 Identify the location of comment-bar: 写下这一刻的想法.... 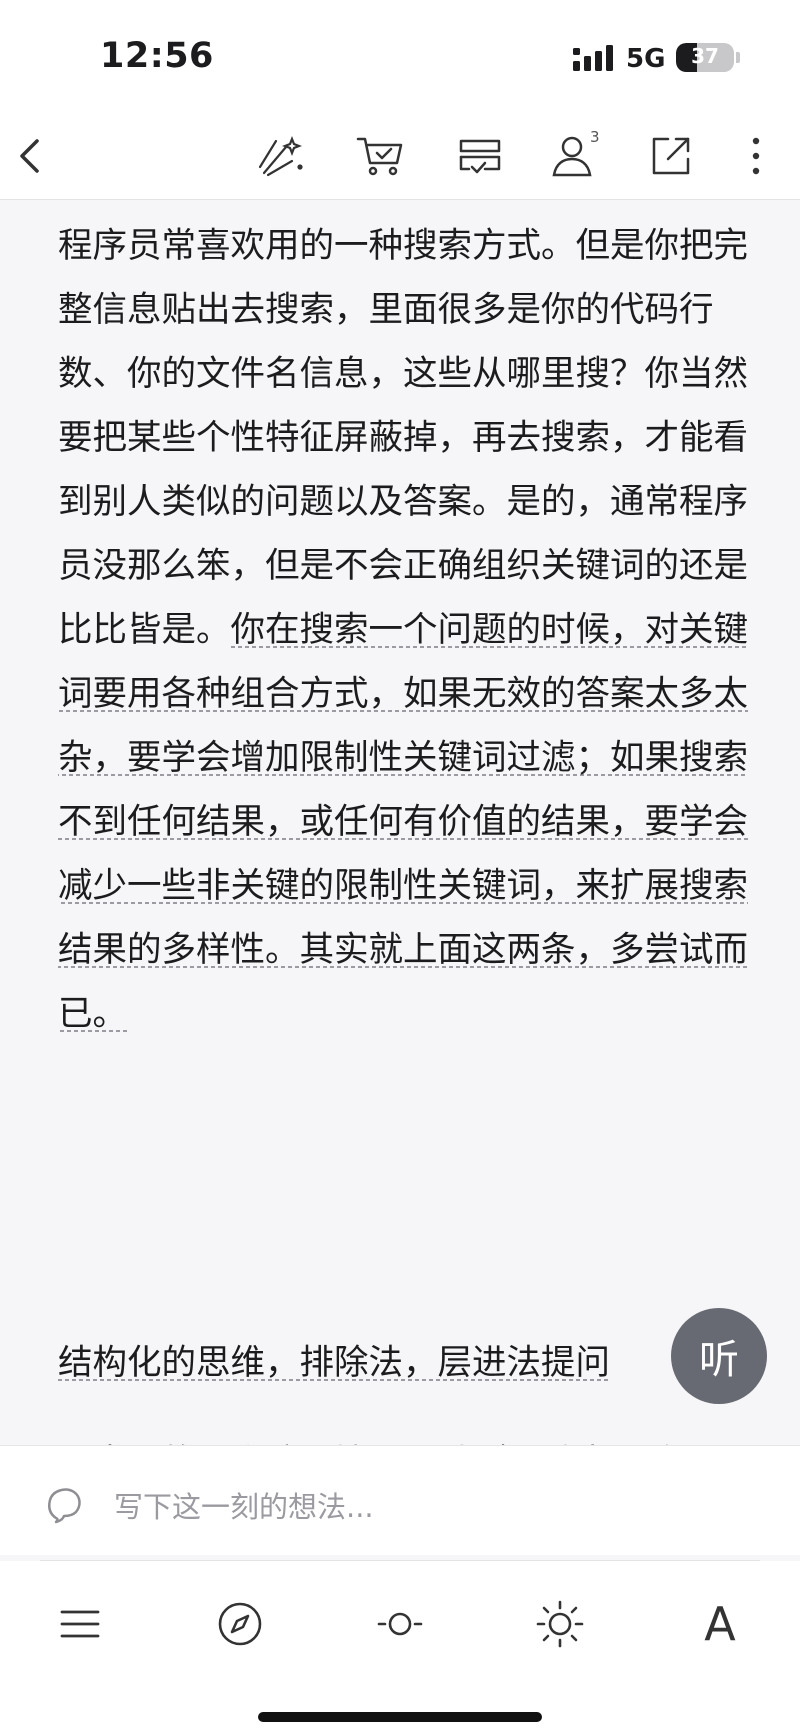
(400, 1500).